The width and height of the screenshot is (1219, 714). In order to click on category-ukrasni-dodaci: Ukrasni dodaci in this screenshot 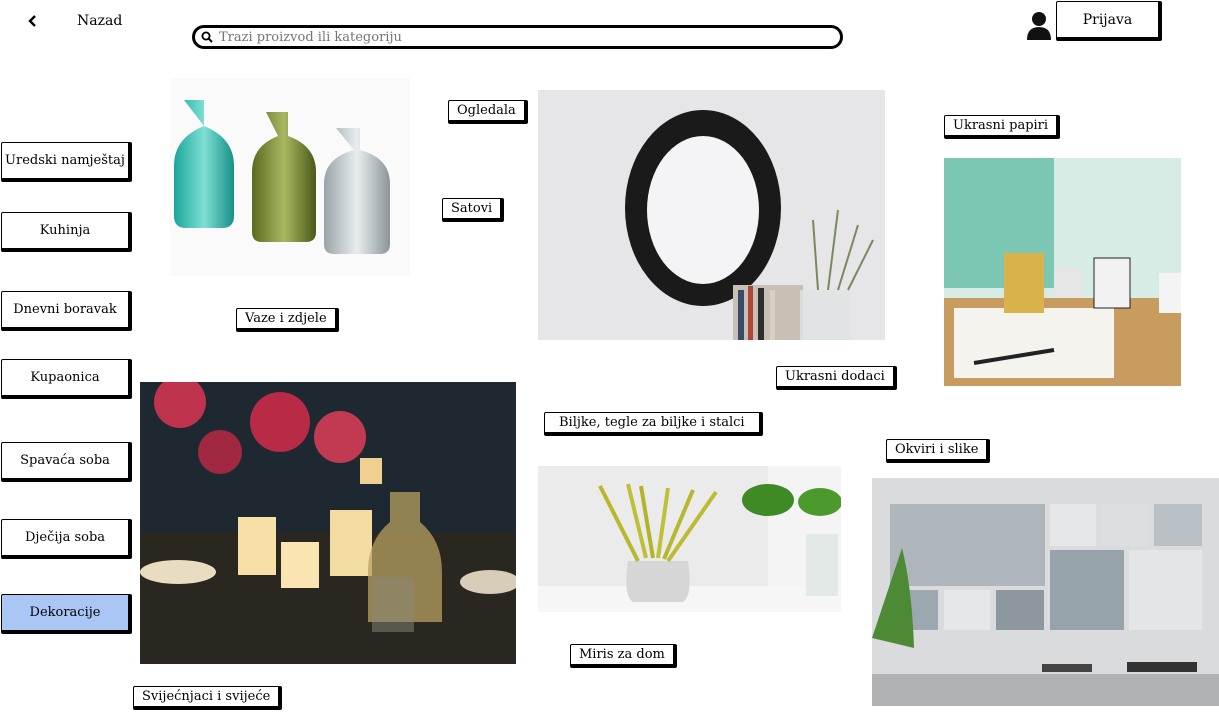, I will do `click(836, 378)`.